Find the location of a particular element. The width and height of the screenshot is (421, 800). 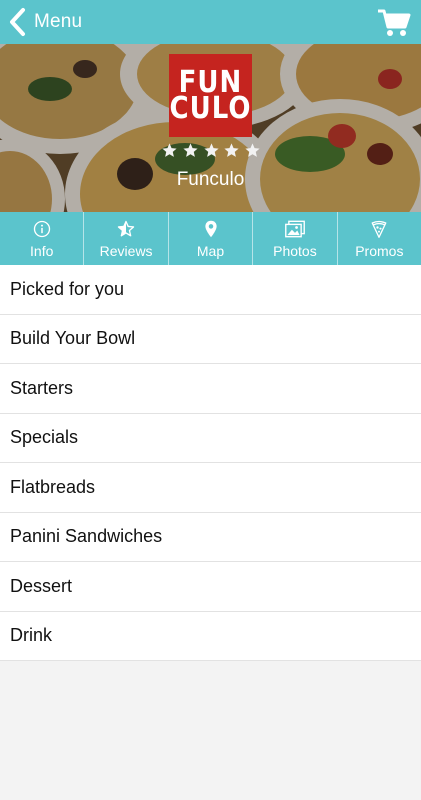

menu-category-item: Flatbreads is located at coordinates (210, 488).